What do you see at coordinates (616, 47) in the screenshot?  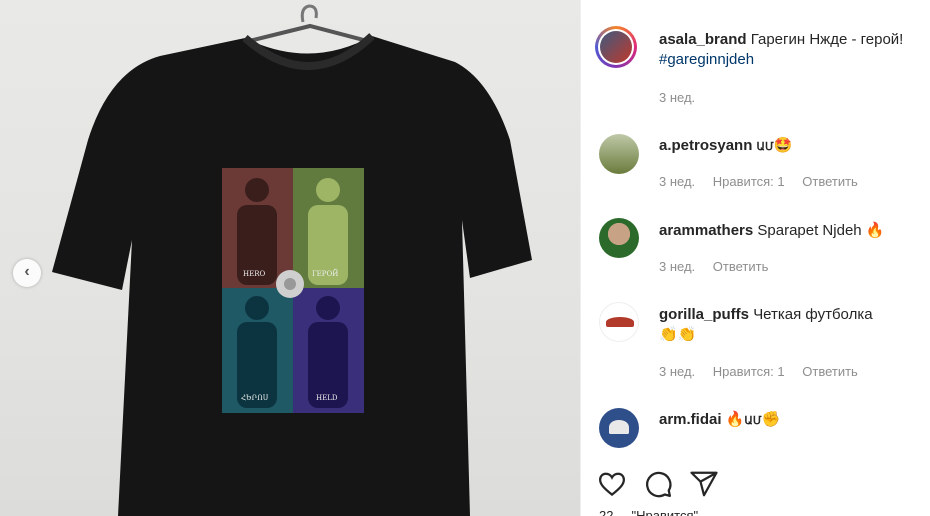 I see `author-avatar` at bounding box center [616, 47].